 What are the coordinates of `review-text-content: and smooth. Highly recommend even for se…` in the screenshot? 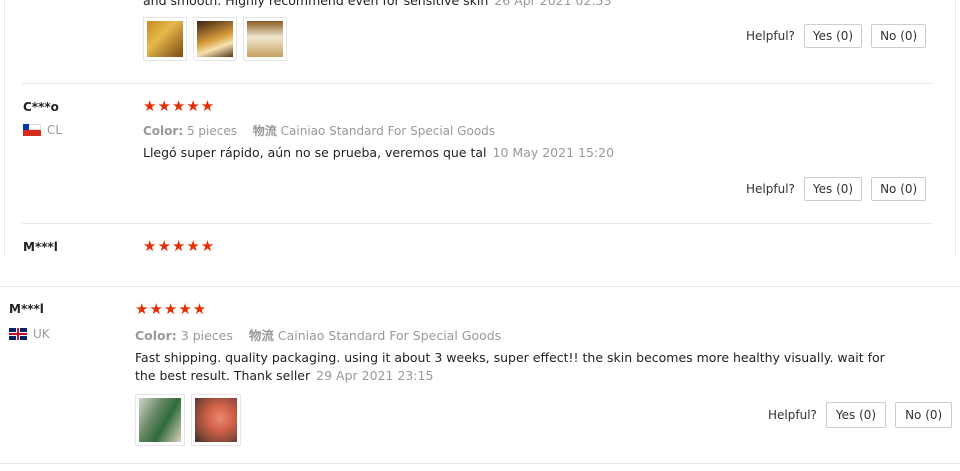 It's located at (316, 4).